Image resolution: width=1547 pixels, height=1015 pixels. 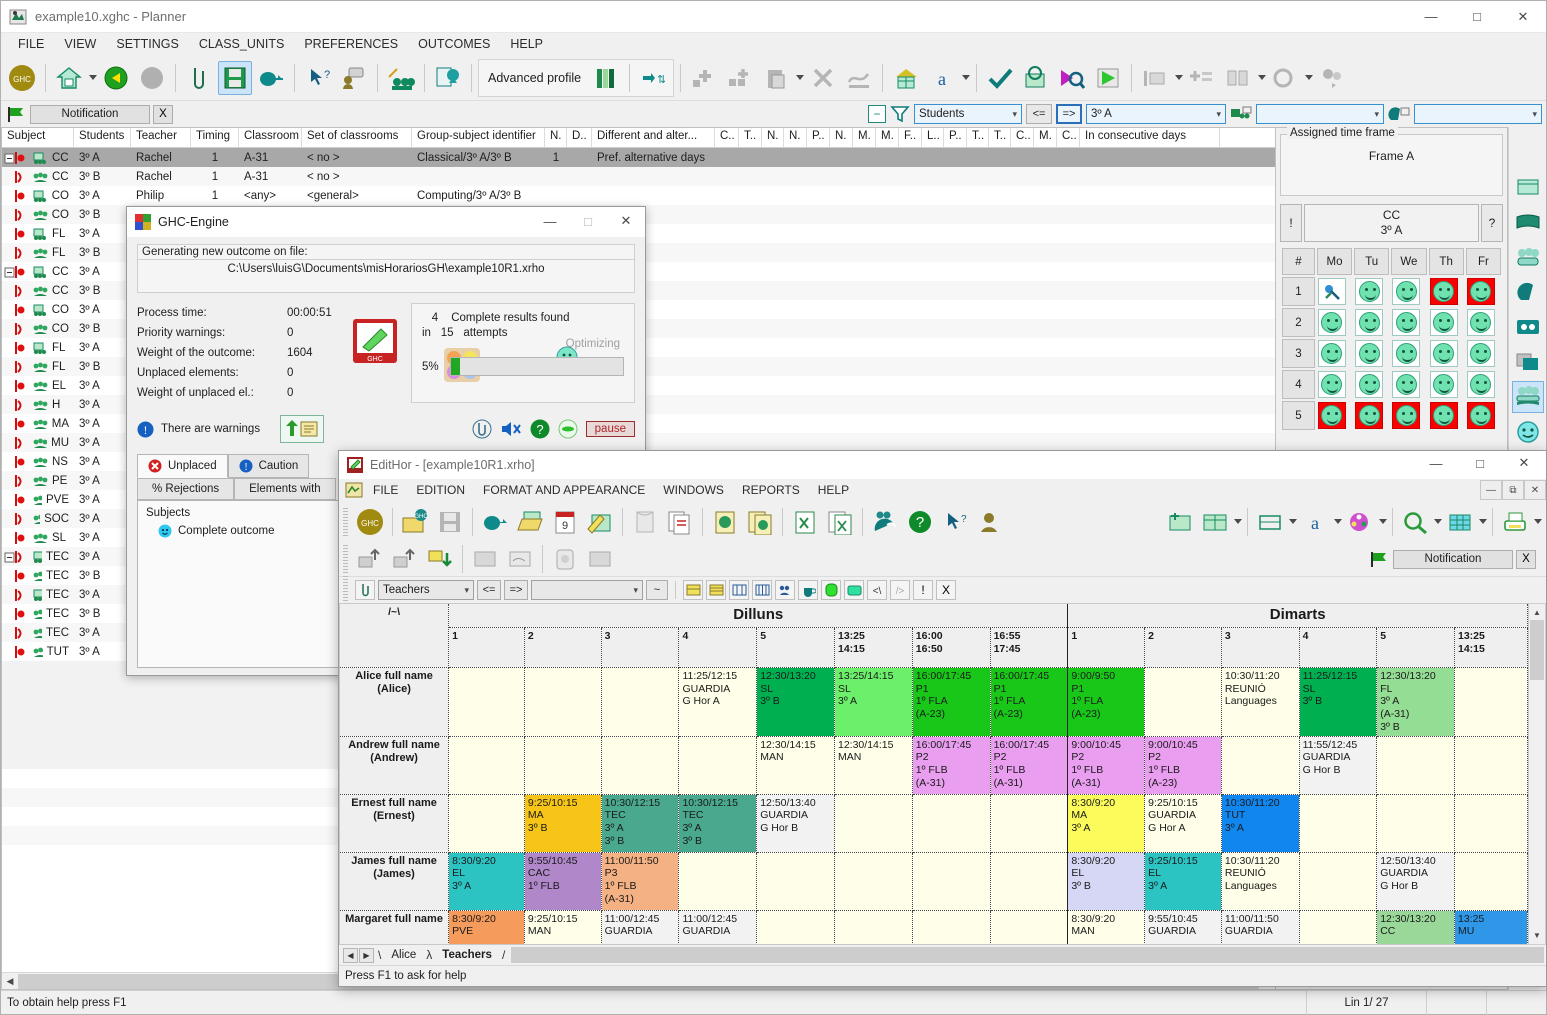 What do you see at coordinates (51, 500) in the screenshot?
I see `cell-subject: PVE` at bounding box center [51, 500].